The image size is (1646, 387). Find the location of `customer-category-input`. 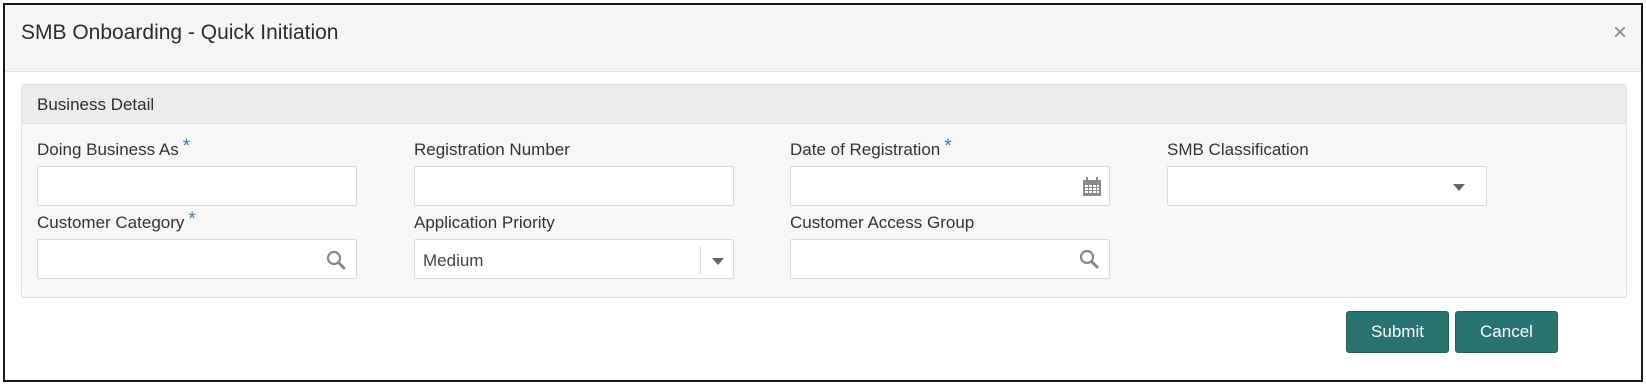

customer-category-input is located at coordinates (197, 259).